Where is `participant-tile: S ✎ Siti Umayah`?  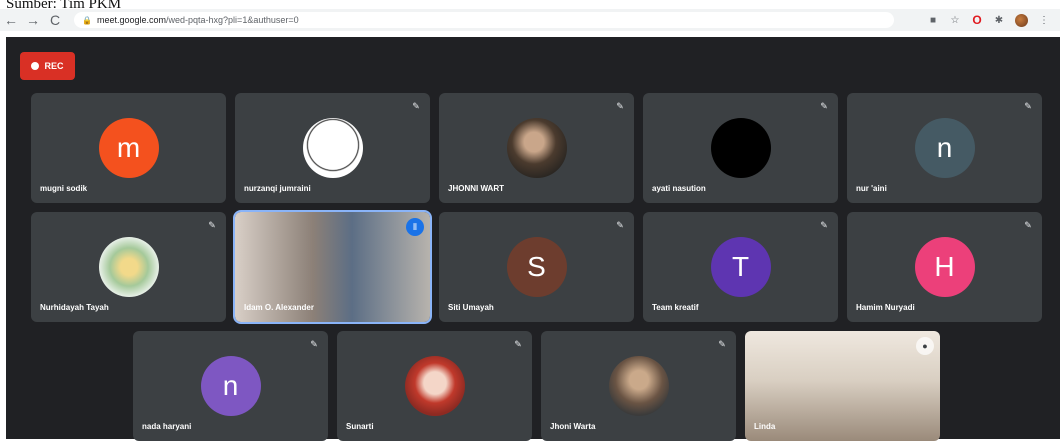
participant-tile: S ✎ Siti Umayah is located at coordinates (536, 267).